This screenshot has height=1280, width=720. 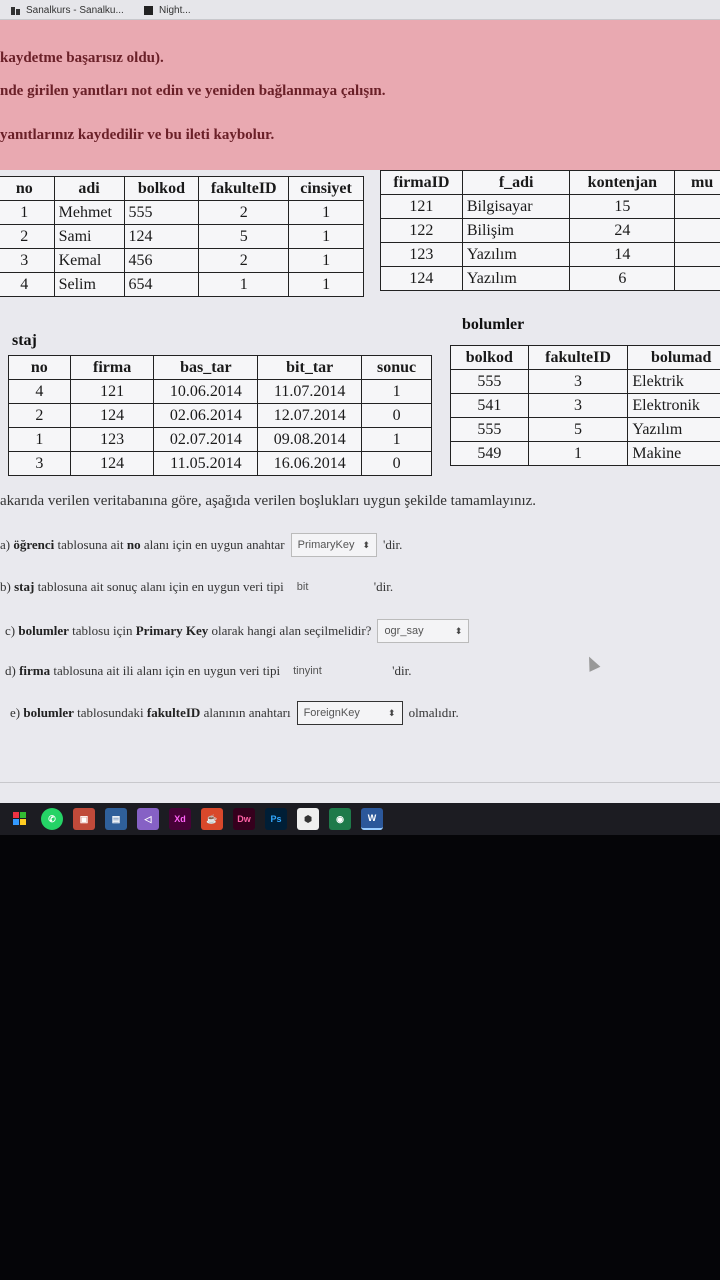 What do you see at coordinates (622, 230) in the screenshot?
I see `table-cell: 24` at bounding box center [622, 230].